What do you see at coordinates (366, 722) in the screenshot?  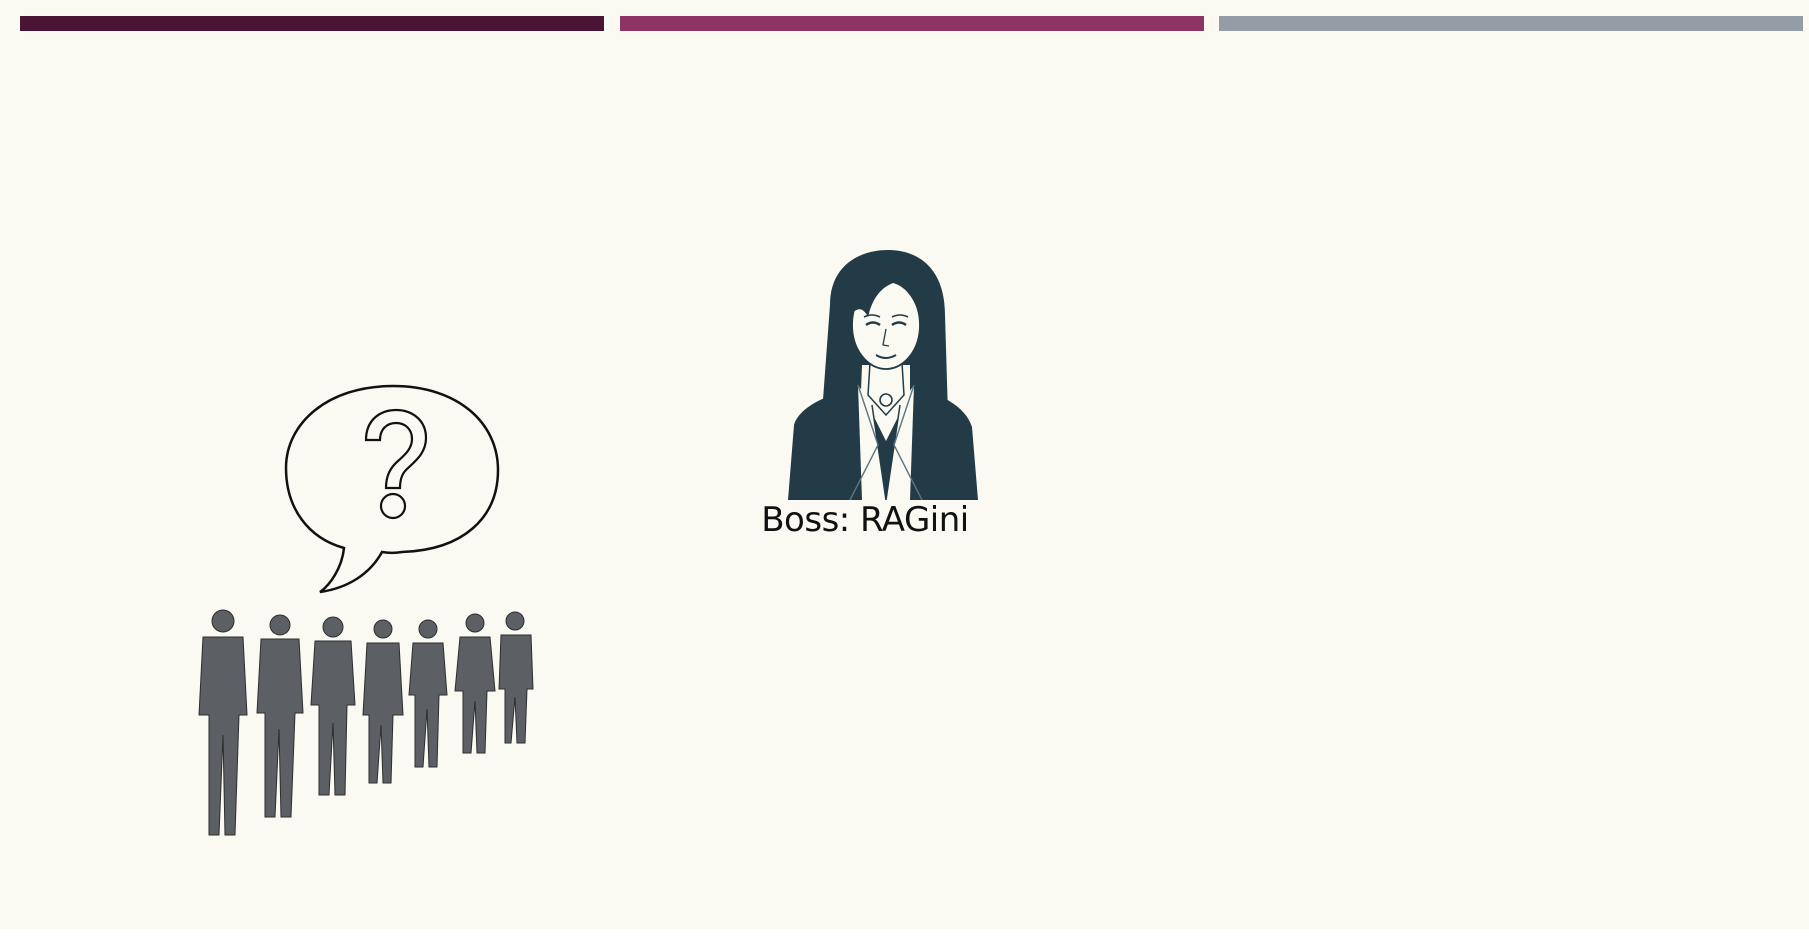 I see `people-queue-icon` at bounding box center [366, 722].